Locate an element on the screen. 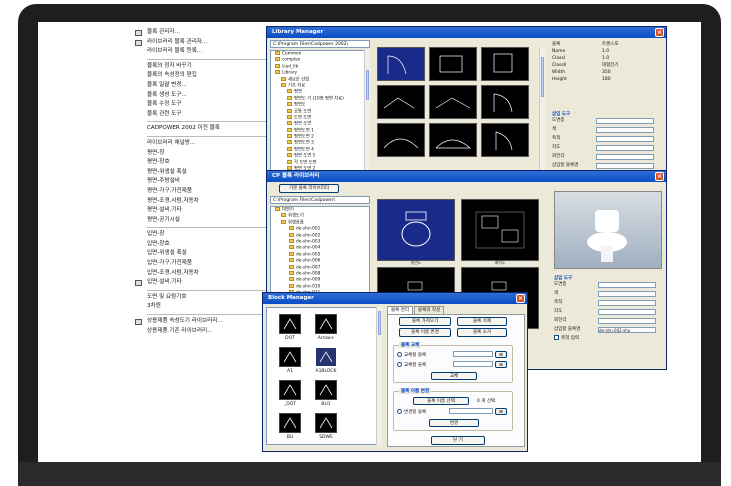 This screenshot has height=486, width=731. replaced-block-radio: 교체될 블록 is located at coordinates (411, 355).